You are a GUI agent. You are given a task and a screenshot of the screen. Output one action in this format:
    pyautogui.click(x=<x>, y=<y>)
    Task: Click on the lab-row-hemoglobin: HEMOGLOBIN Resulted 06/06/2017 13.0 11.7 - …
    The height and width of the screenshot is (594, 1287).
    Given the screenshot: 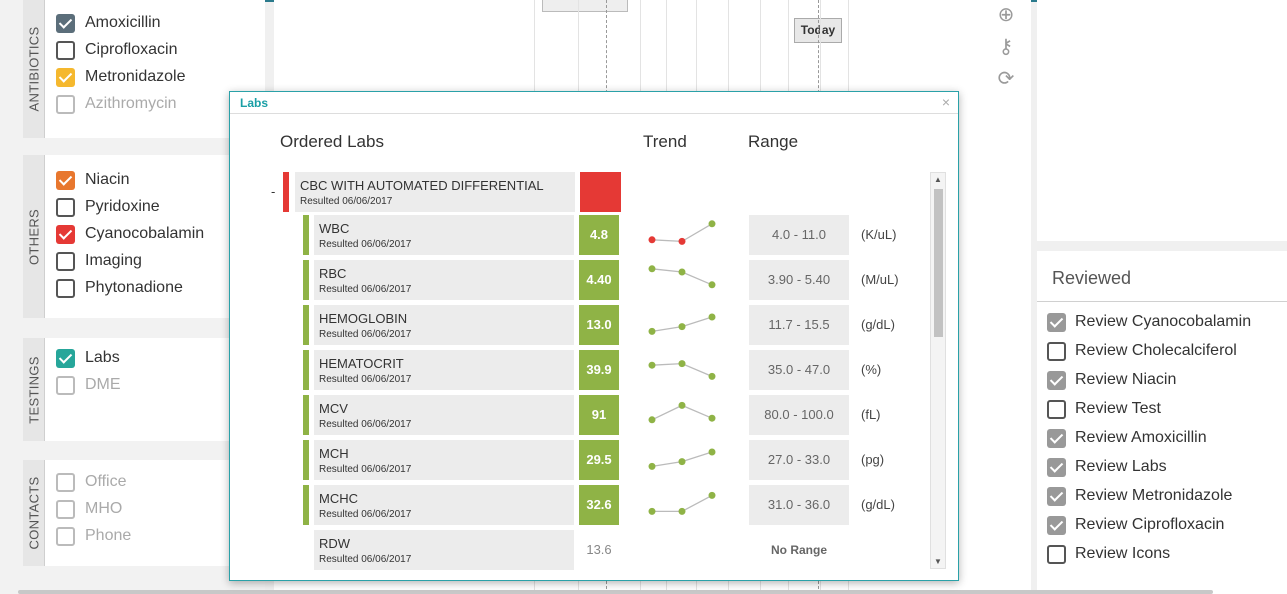 What is the action you would take?
    pyautogui.click(x=613, y=325)
    